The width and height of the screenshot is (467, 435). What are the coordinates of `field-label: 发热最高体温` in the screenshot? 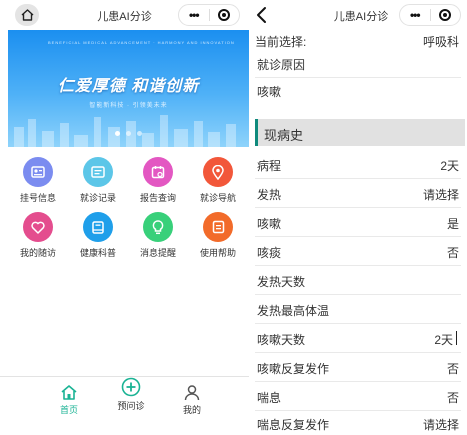 It's located at (293, 311).